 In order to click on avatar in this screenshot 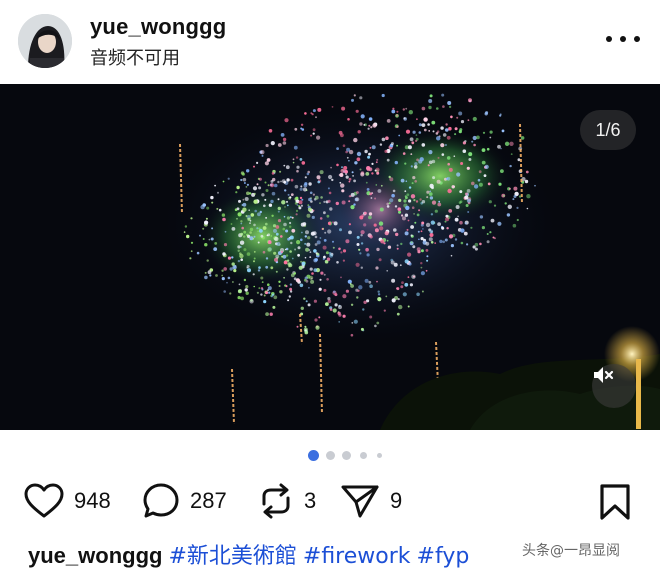, I will do `click(45, 41)`.